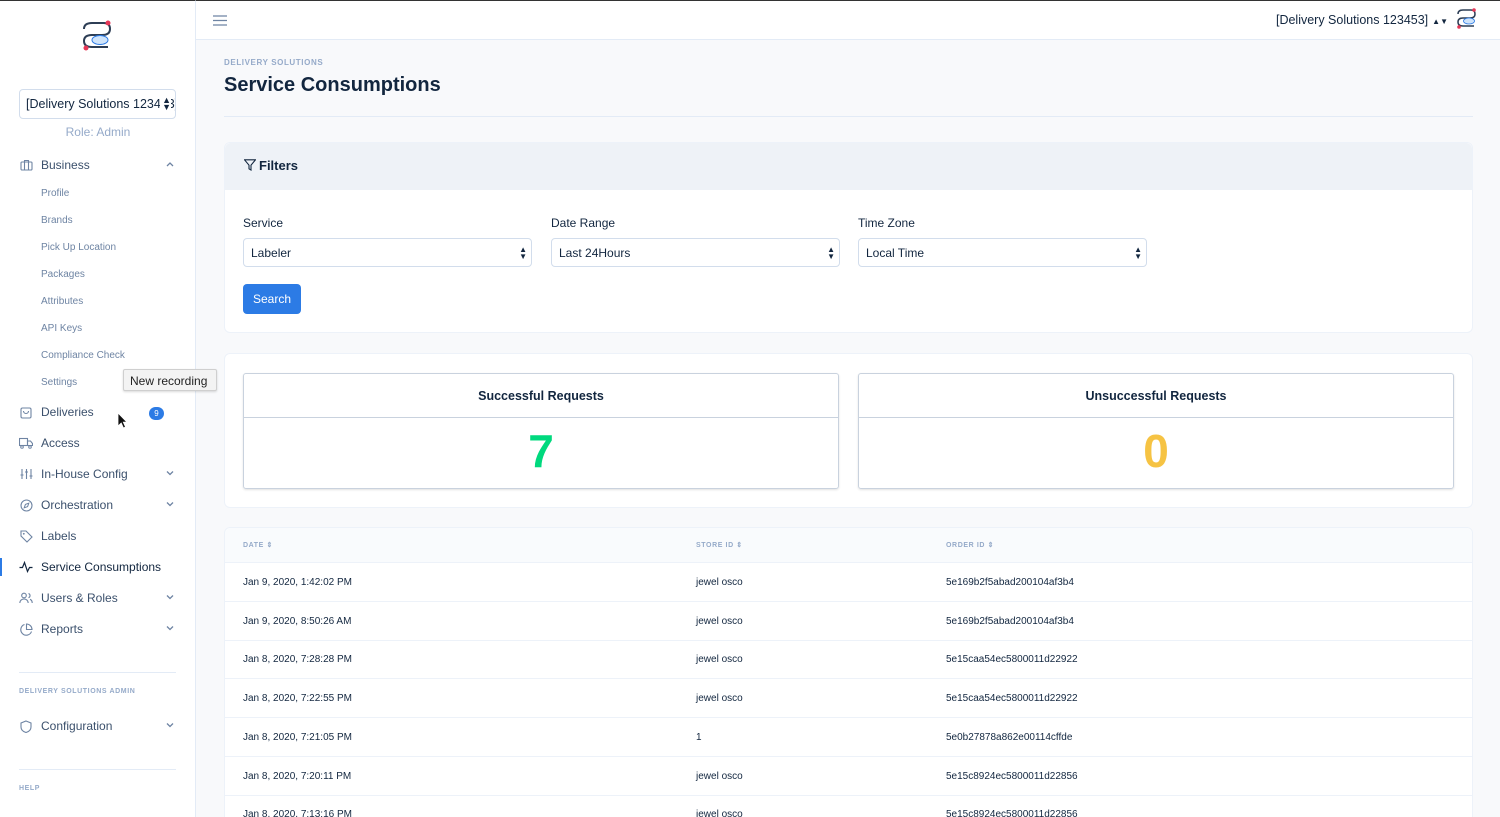 The height and width of the screenshot is (817, 1500). What do you see at coordinates (332, 85) in the screenshot?
I see `page-title: Service Consumptions` at bounding box center [332, 85].